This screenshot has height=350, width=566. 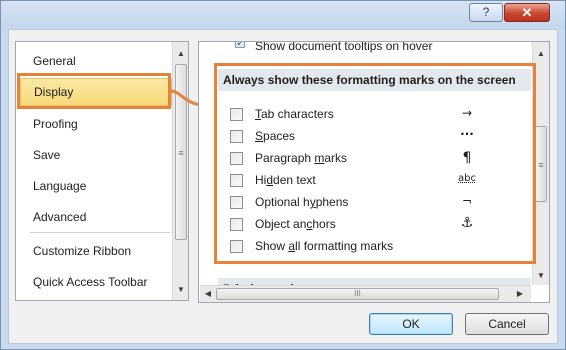 I want to click on horizontal-scroll-thumb: III, so click(x=357, y=294).